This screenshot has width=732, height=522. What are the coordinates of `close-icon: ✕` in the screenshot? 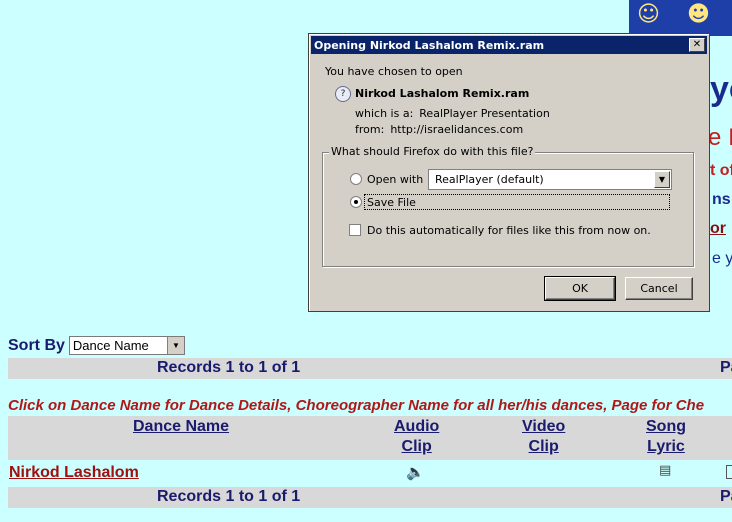 It's located at (697, 44).